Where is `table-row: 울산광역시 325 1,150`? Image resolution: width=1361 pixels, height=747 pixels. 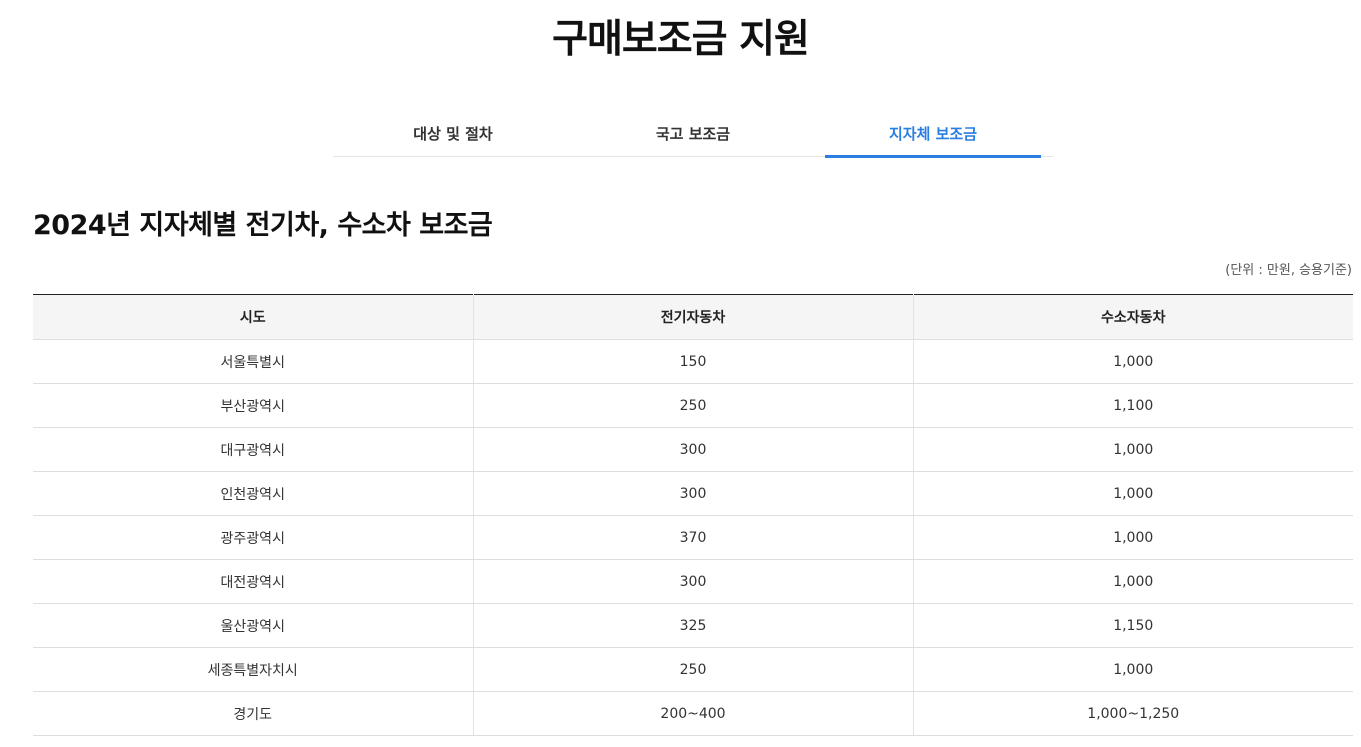 table-row: 울산광역시 325 1,150 is located at coordinates (693, 625).